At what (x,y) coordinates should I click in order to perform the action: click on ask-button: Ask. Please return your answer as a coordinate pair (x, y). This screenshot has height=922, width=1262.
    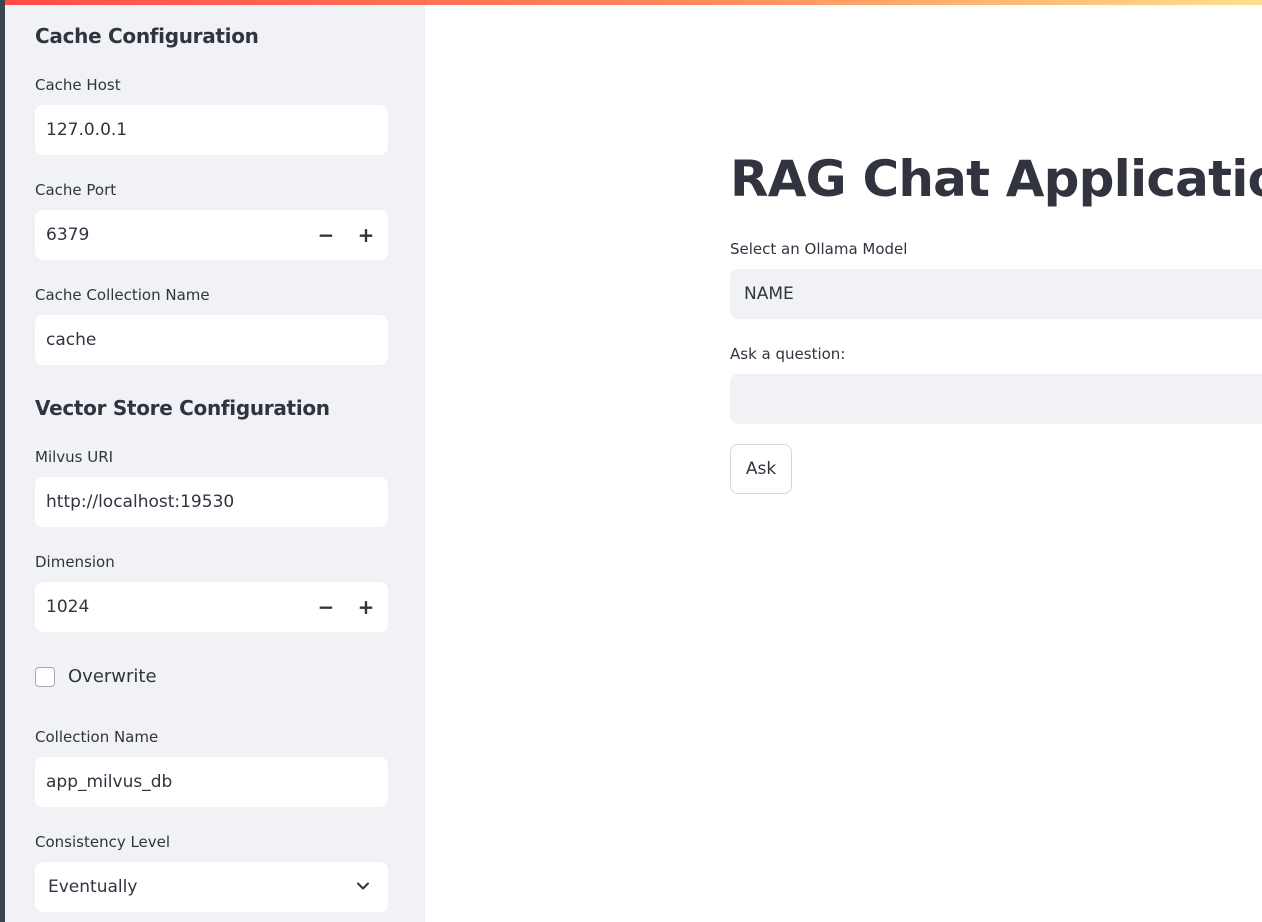
    Looking at the image, I should click on (761, 469).